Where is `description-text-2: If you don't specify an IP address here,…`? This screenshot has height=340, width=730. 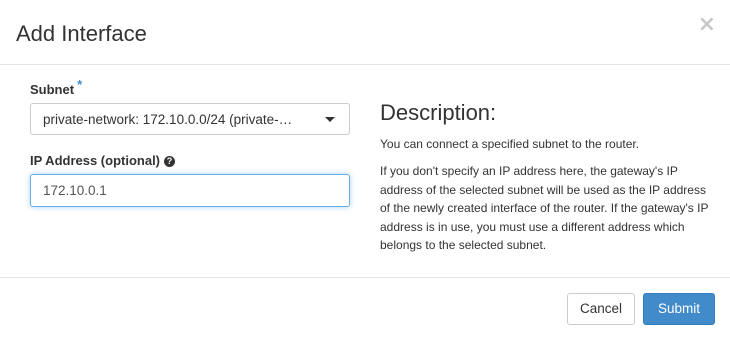 description-text-2: If you don't specify an IP address here,… is located at coordinates (544, 208).